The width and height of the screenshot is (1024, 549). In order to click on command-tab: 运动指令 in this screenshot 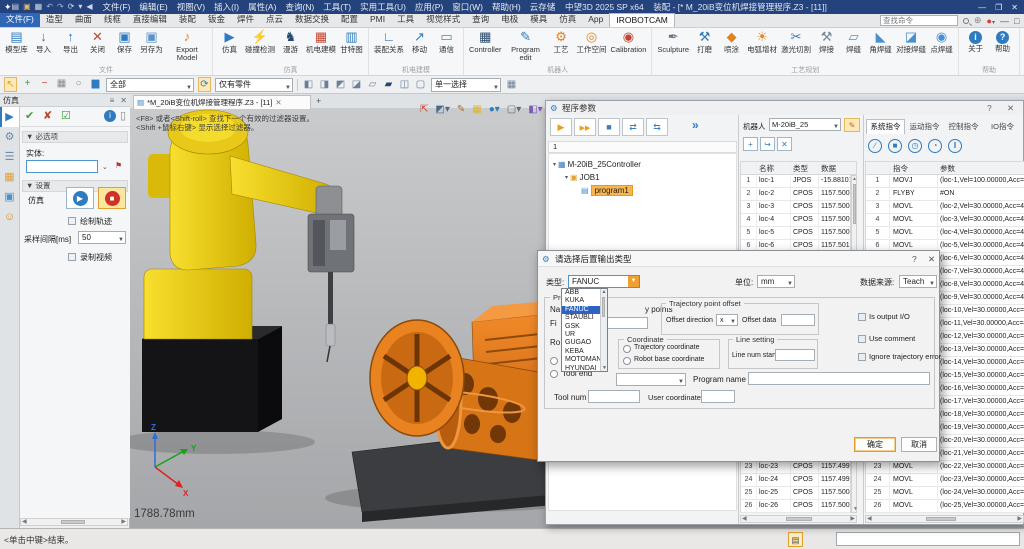, I will do `click(924, 126)`.